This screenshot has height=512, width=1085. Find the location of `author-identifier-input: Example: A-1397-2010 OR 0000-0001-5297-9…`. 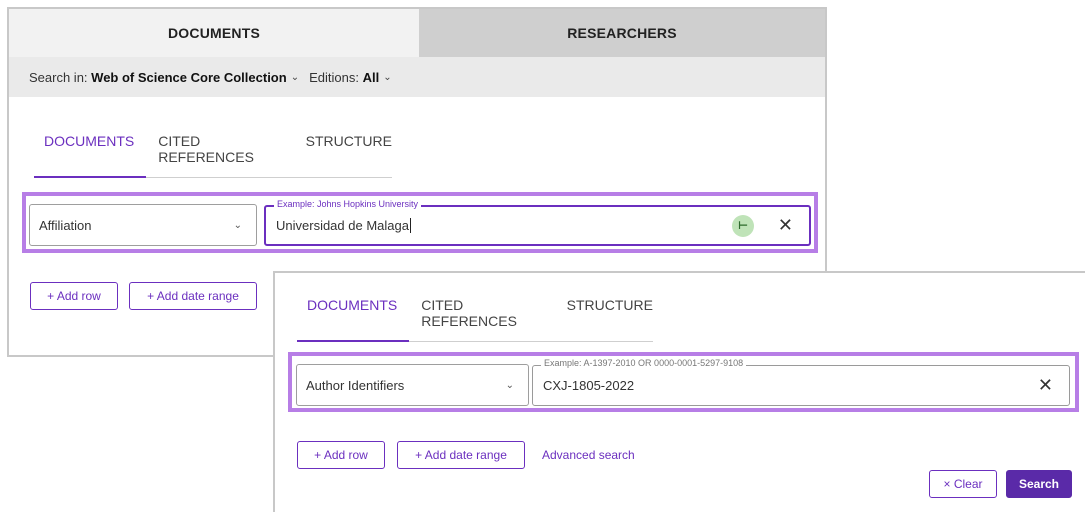

author-identifier-input: Example: A-1397-2010 OR 0000-0001-5297-9… is located at coordinates (801, 382).